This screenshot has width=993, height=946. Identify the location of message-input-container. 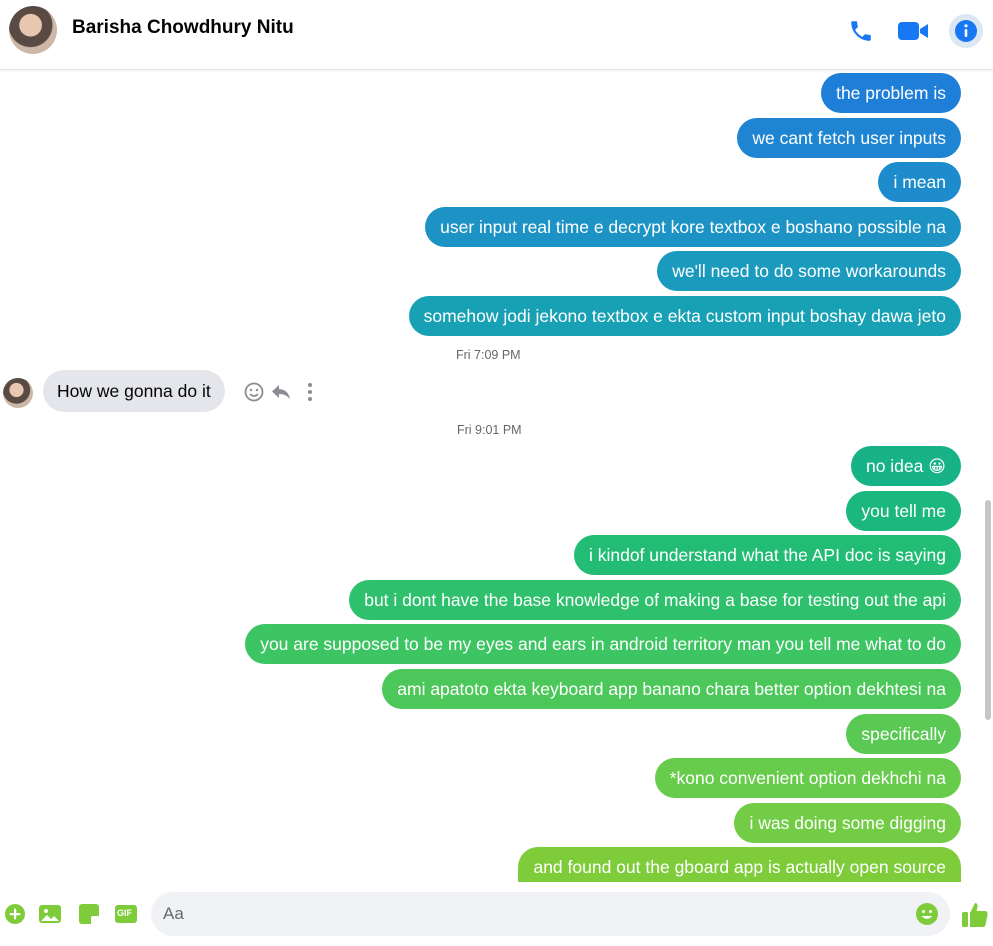
(550, 914).